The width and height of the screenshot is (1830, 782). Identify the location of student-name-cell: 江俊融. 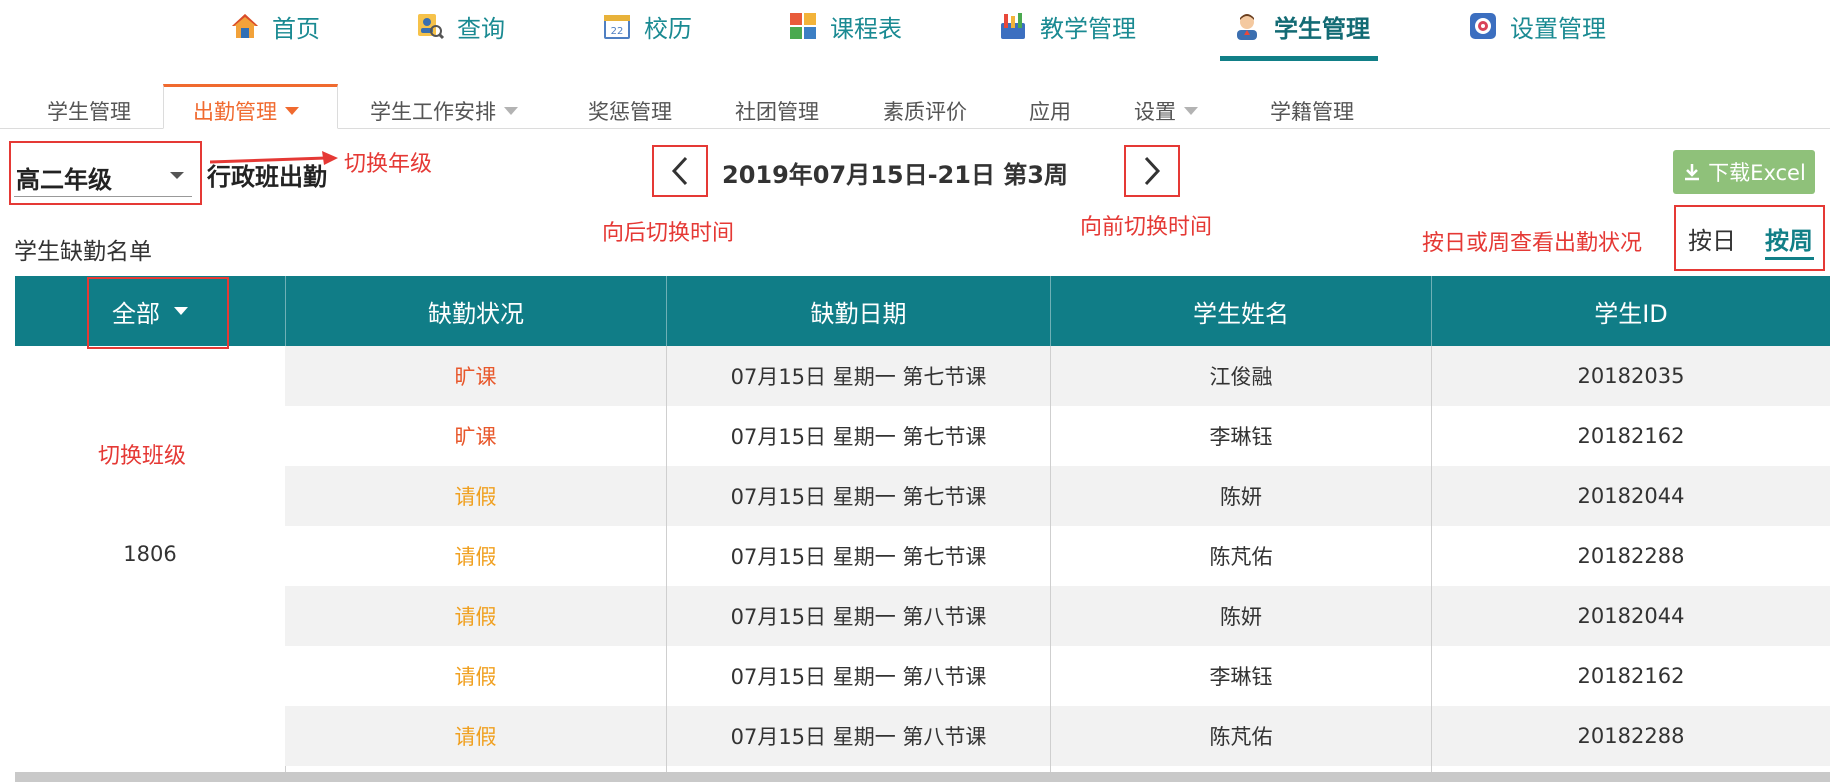
(1241, 377).